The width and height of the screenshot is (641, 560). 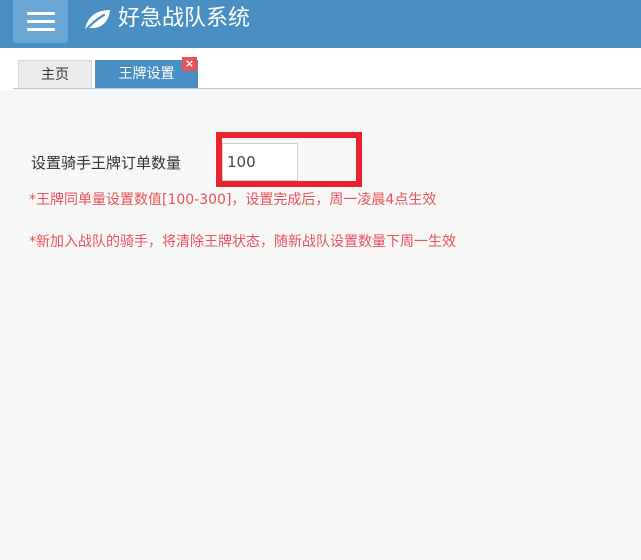 What do you see at coordinates (40, 21) in the screenshot?
I see `hamburger-menu-icon` at bounding box center [40, 21].